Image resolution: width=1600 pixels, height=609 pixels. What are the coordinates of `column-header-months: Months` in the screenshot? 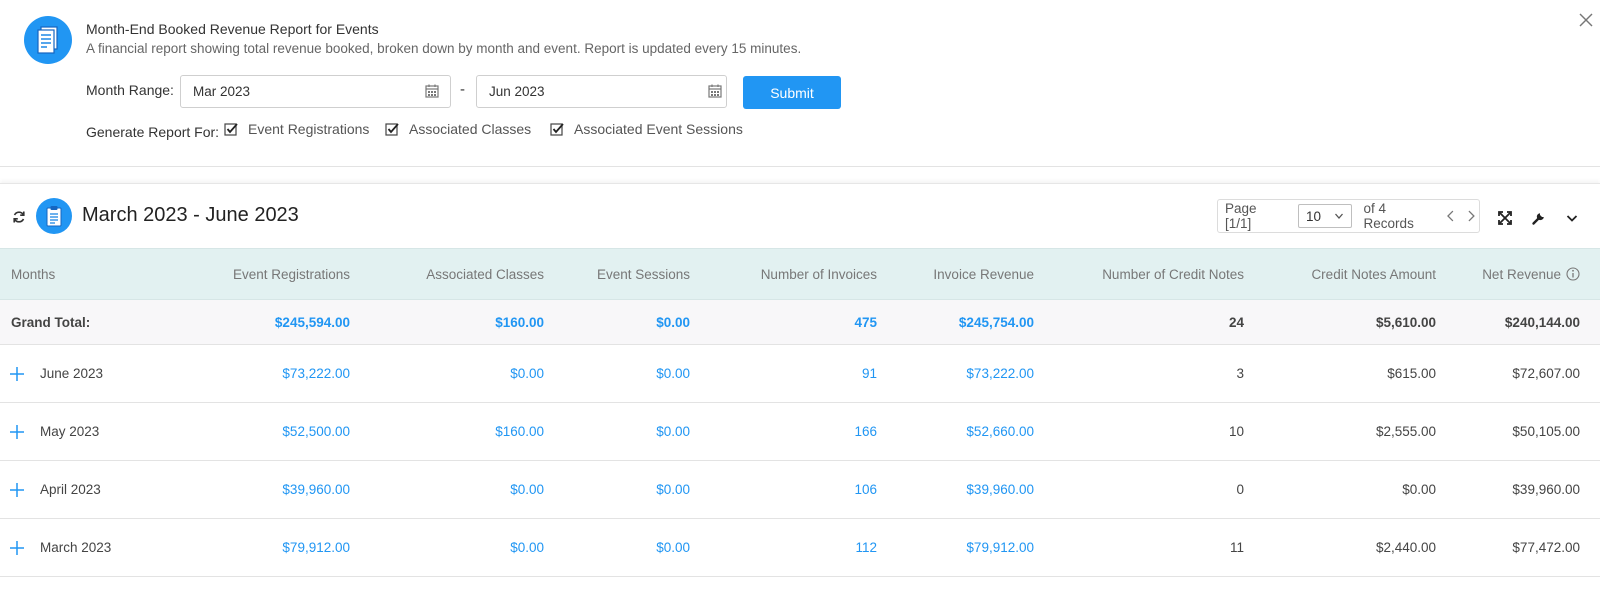 It's located at (33, 274).